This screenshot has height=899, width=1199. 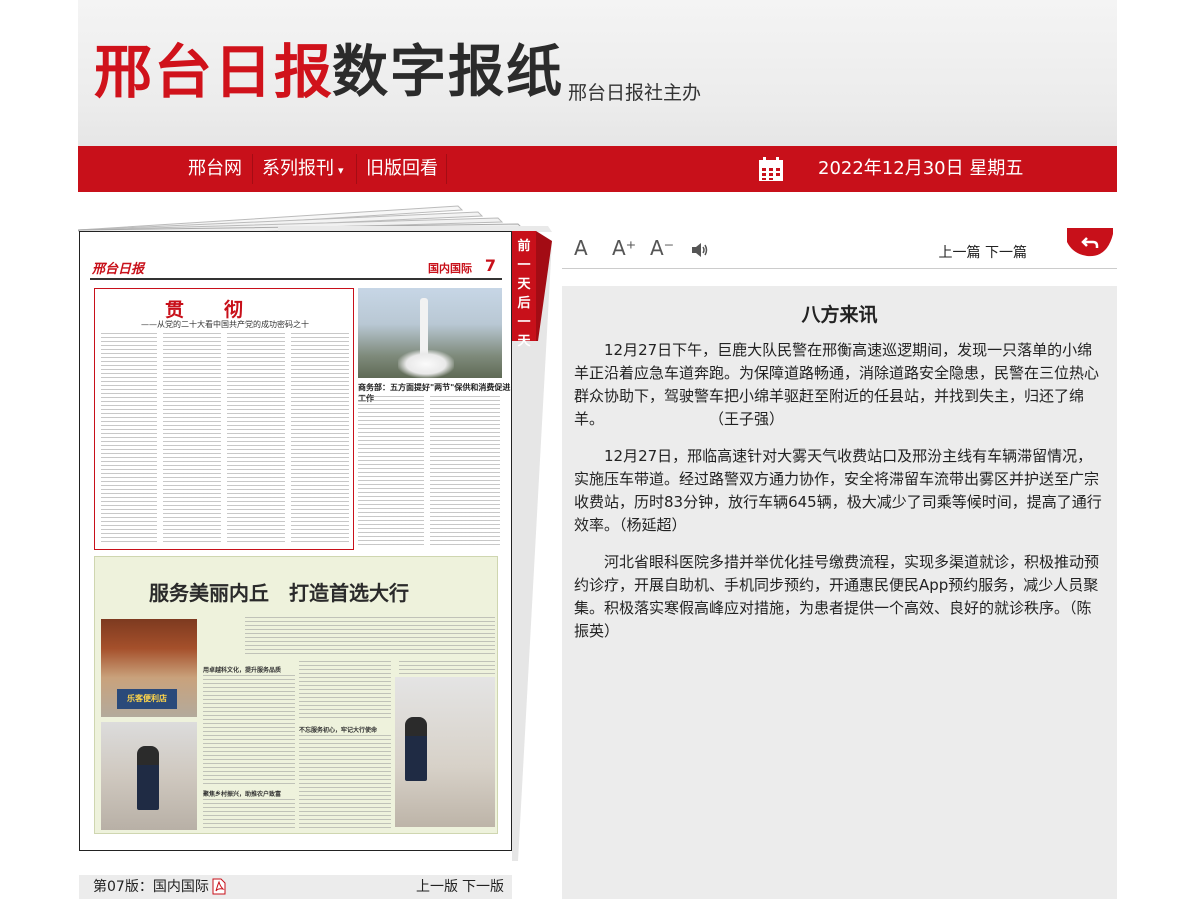 I want to click on prev-day-char: 天, so click(x=523, y=284).